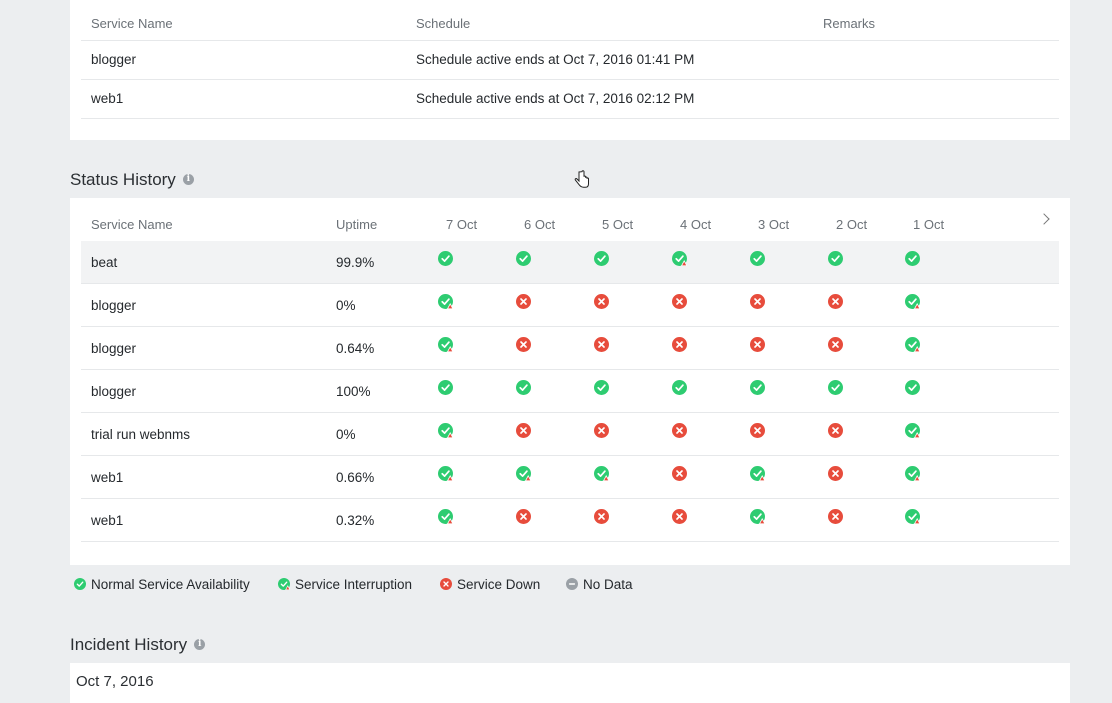 Image resolution: width=1112 pixels, height=703 pixels. What do you see at coordinates (929, 224) in the screenshot?
I see `history-col-day: 1 Oct` at bounding box center [929, 224].